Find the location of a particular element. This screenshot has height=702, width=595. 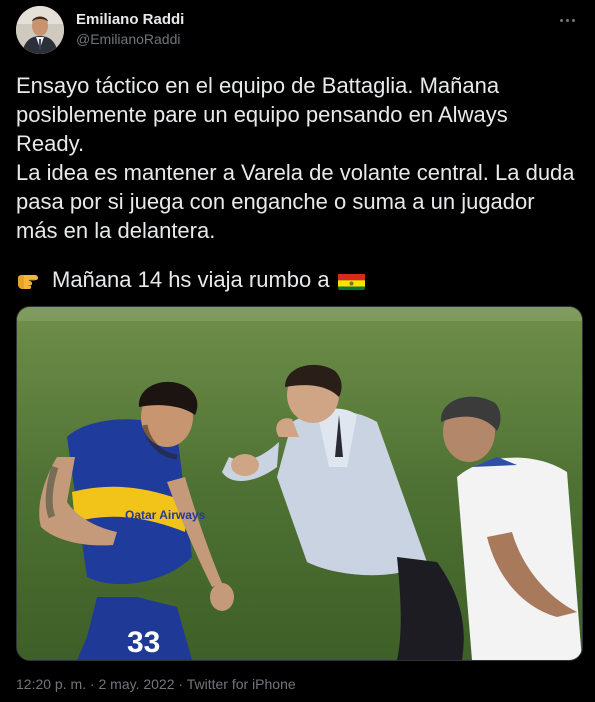

avatar is located at coordinates (40, 30).